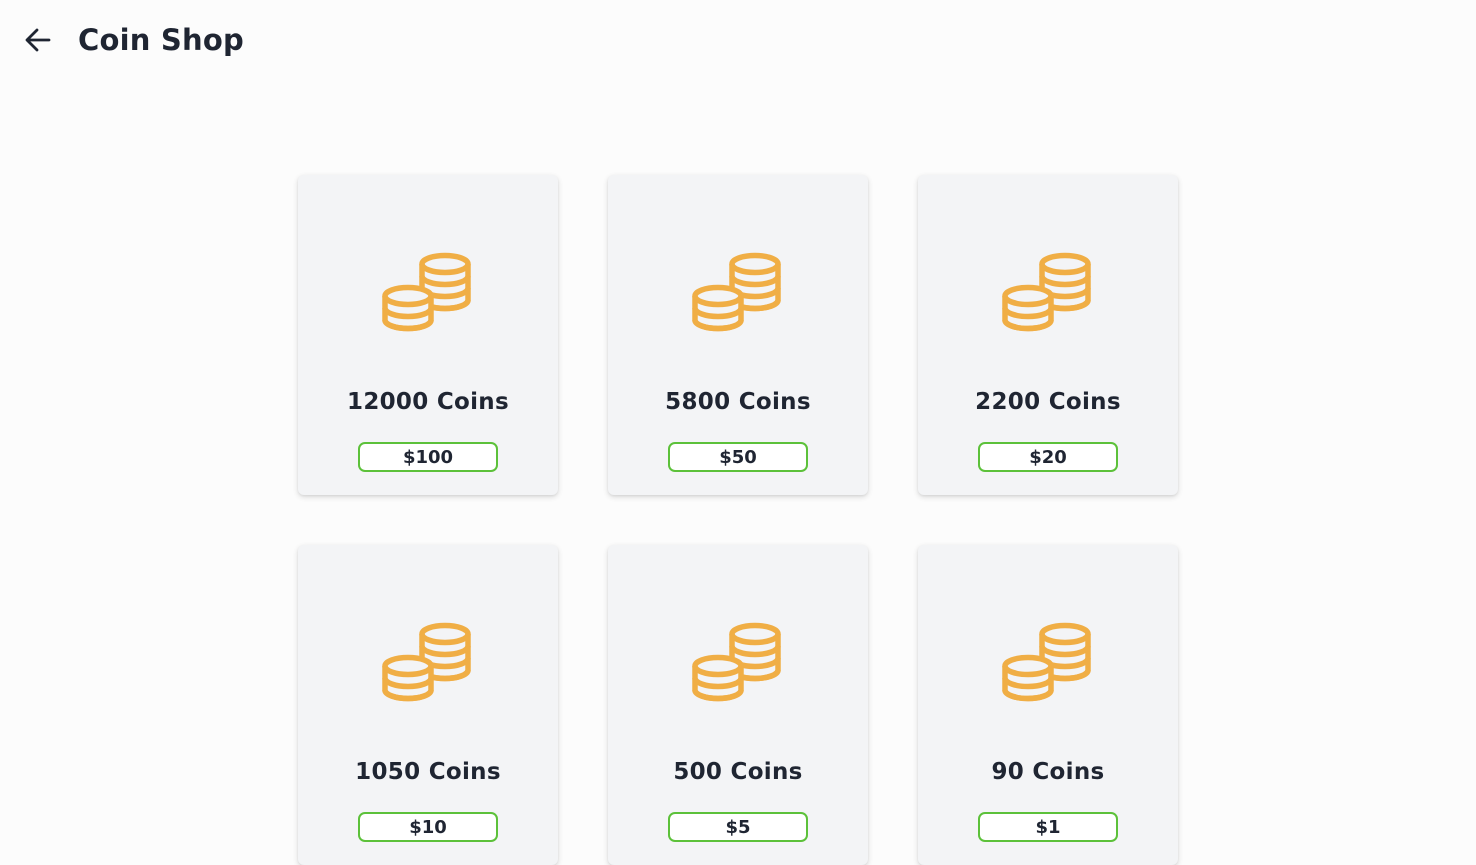 The width and height of the screenshot is (1476, 865). What do you see at coordinates (738, 335) in the screenshot?
I see `coin-pack-card: 5800 Coins $50` at bounding box center [738, 335].